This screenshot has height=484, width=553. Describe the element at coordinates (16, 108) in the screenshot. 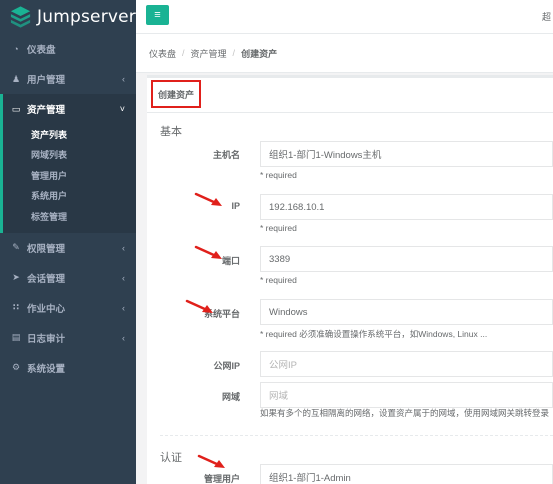

I see `asset-icon: ▭` at that location.